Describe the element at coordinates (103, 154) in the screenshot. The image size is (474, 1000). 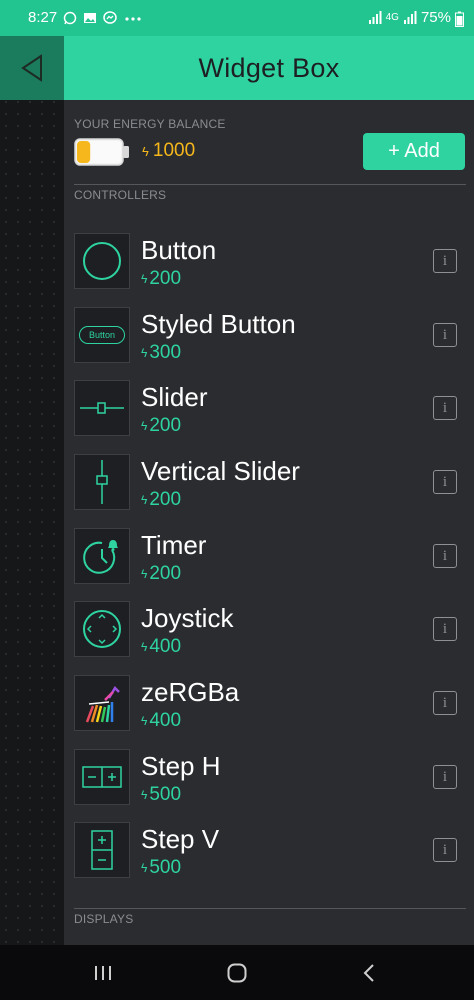
I see `battery-icon` at that location.